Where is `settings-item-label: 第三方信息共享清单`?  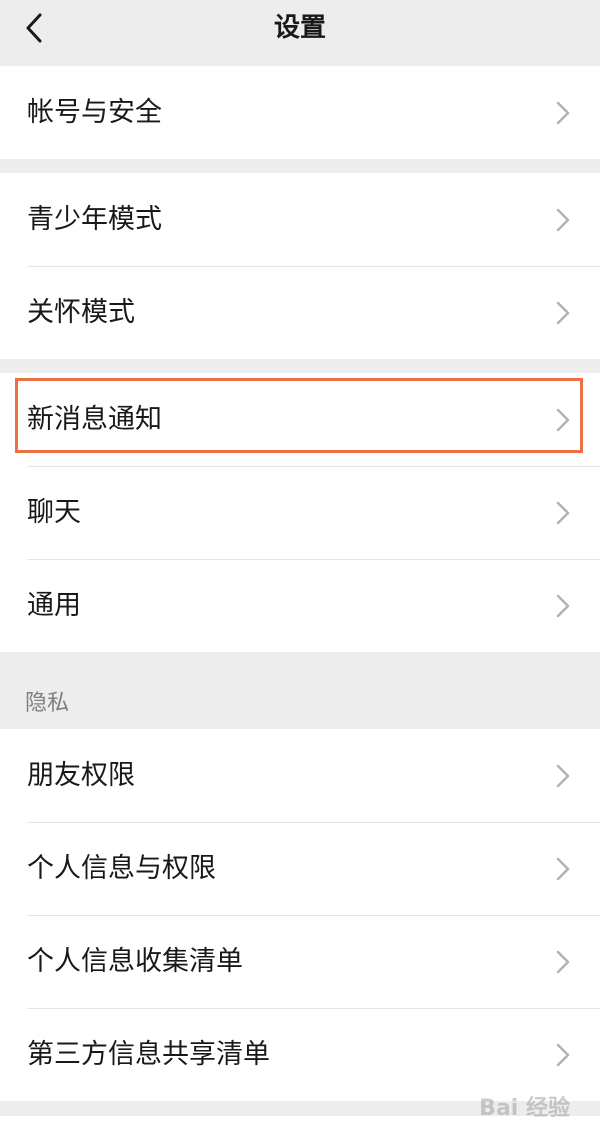 settings-item-label: 第三方信息共享清单 is located at coordinates (148, 1054).